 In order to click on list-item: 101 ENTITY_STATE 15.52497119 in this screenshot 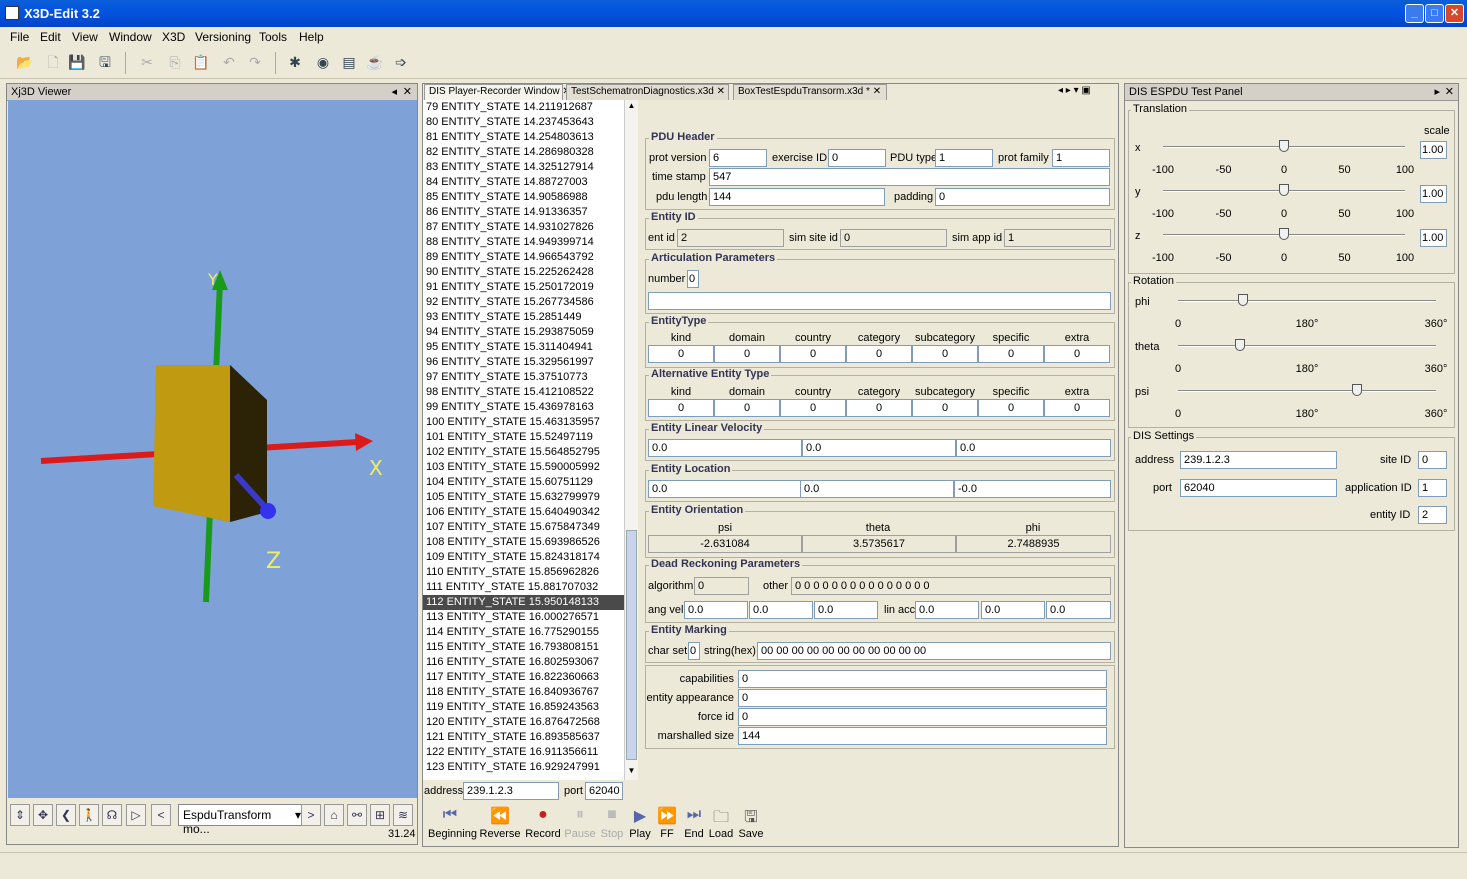, I will do `click(523, 437)`.